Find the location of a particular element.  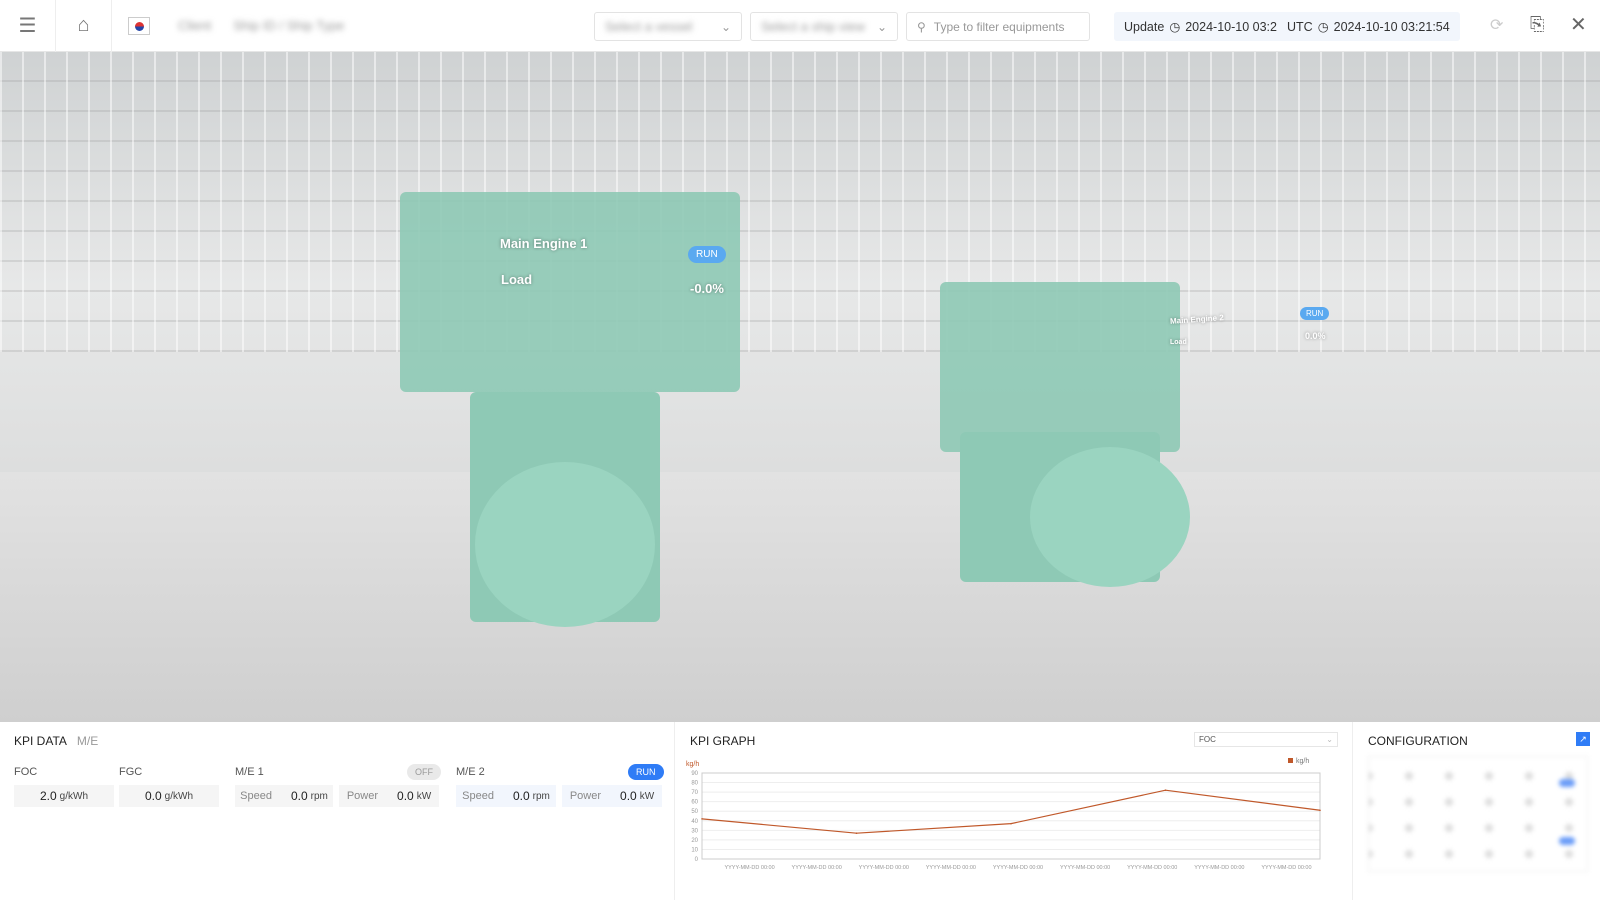

equipment-filter-input: ⚲ Type to filter equipments is located at coordinates (998, 26).